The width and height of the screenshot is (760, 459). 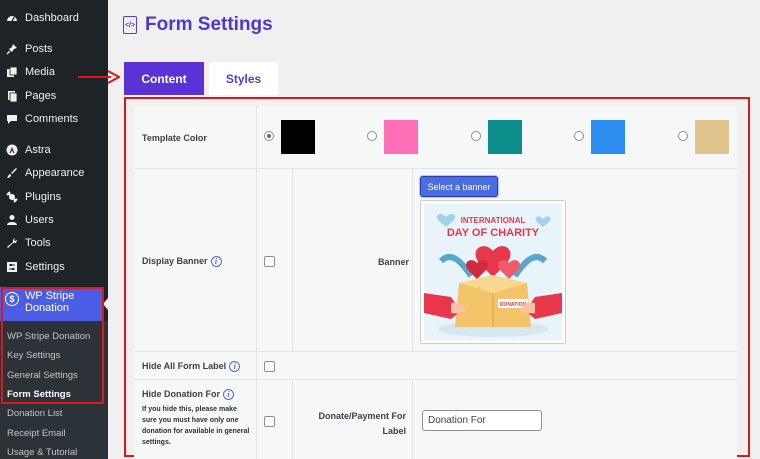 What do you see at coordinates (54, 150) in the screenshot?
I see `sidebar-item-astra: Astra` at bounding box center [54, 150].